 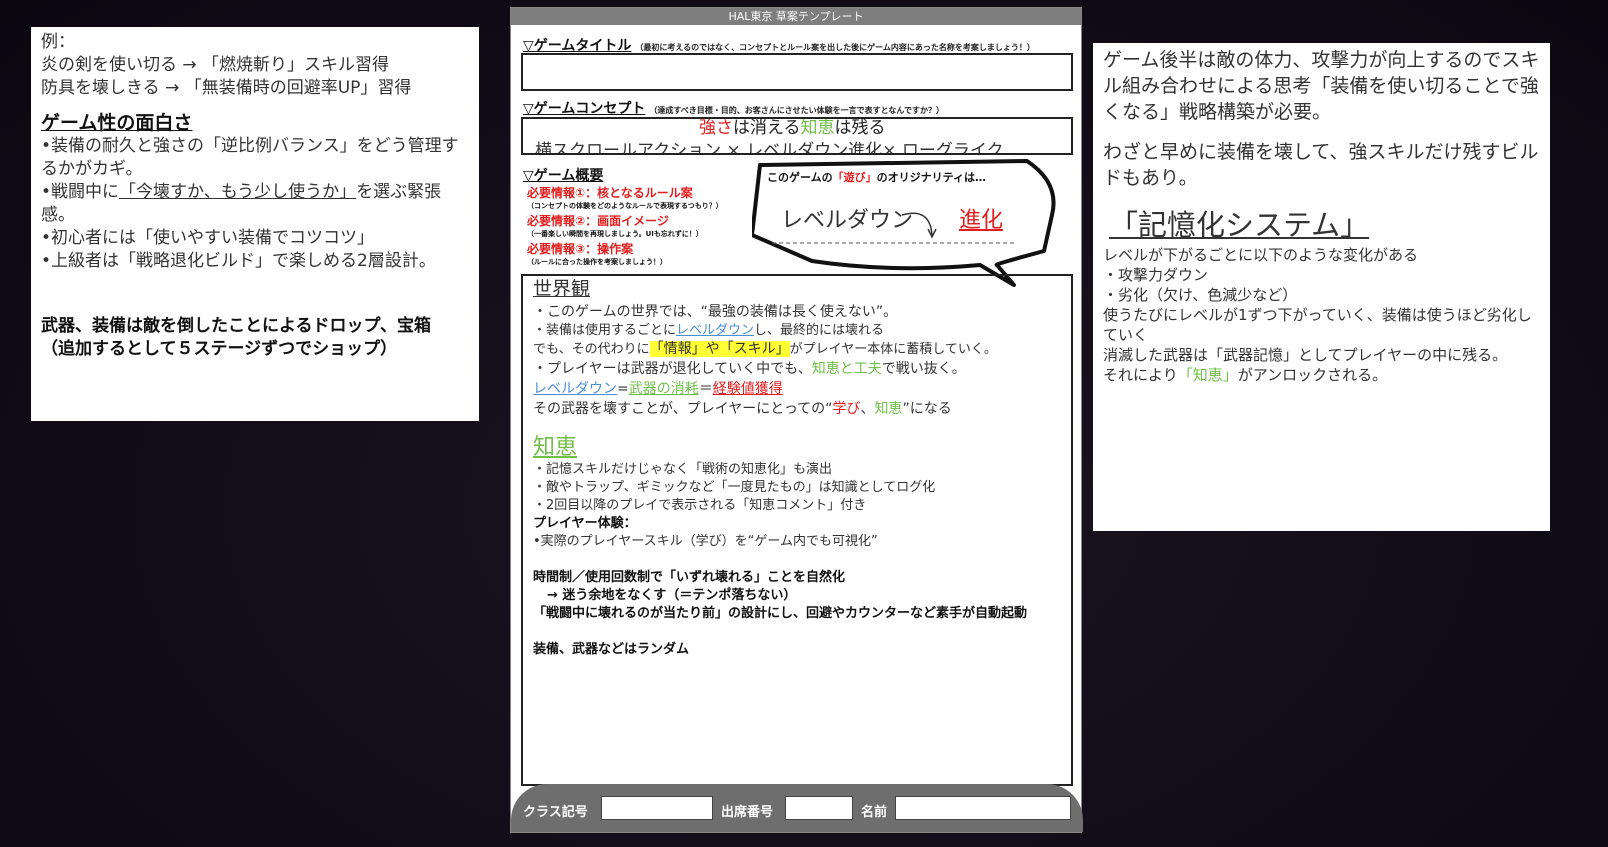 I want to click on world-line-5: レベルダウン=武器の消耗＝経験値獲得, so click(x=797, y=389).